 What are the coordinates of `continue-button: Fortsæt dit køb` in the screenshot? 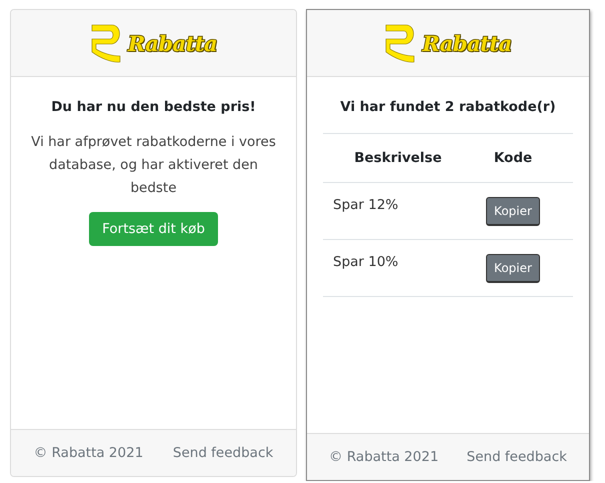 It's located at (153, 229).